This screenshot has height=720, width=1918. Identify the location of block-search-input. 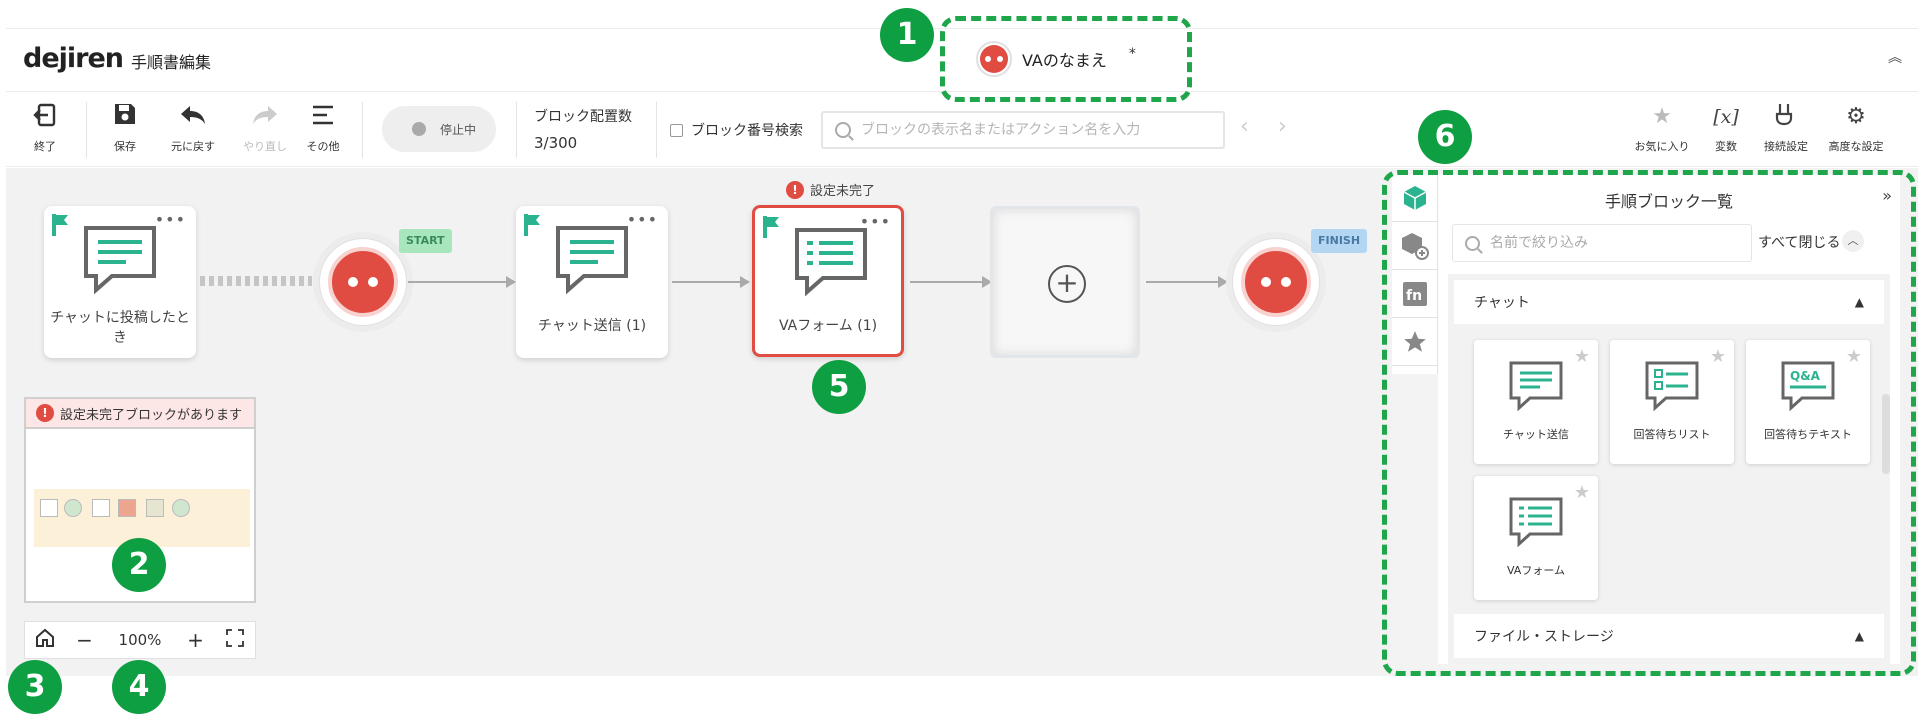
(1031, 130).